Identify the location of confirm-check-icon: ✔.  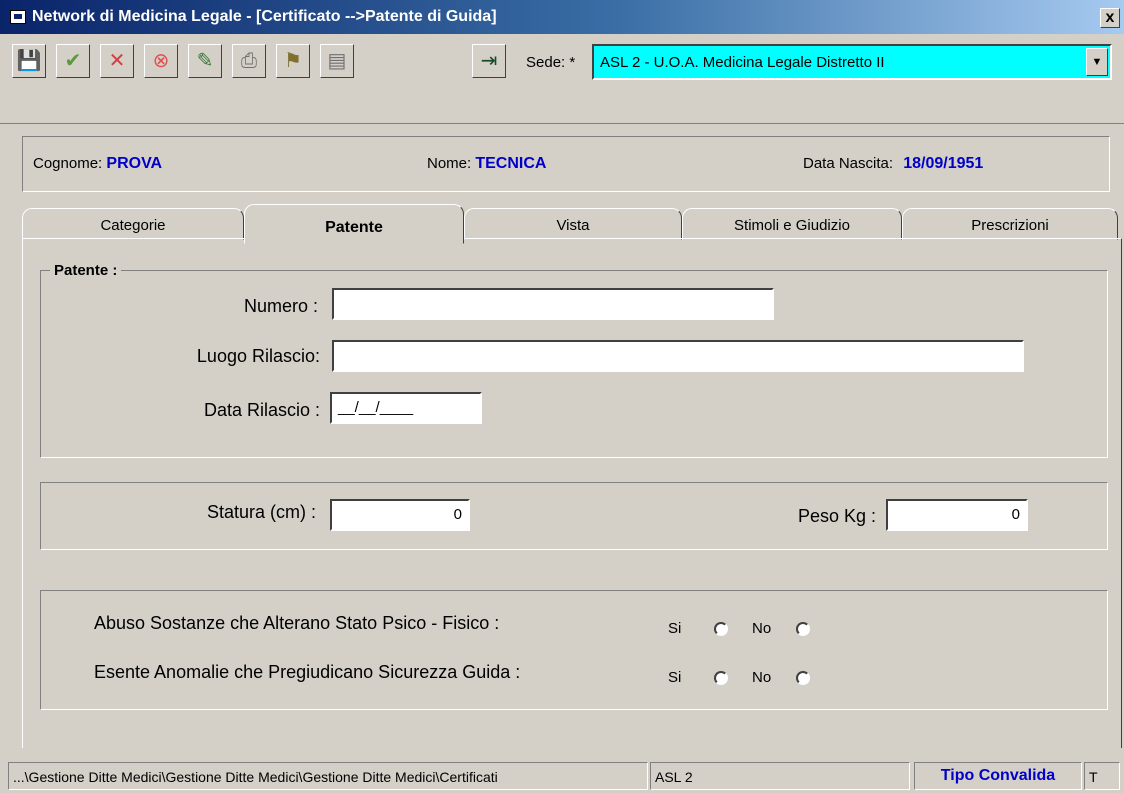
(73, 61).